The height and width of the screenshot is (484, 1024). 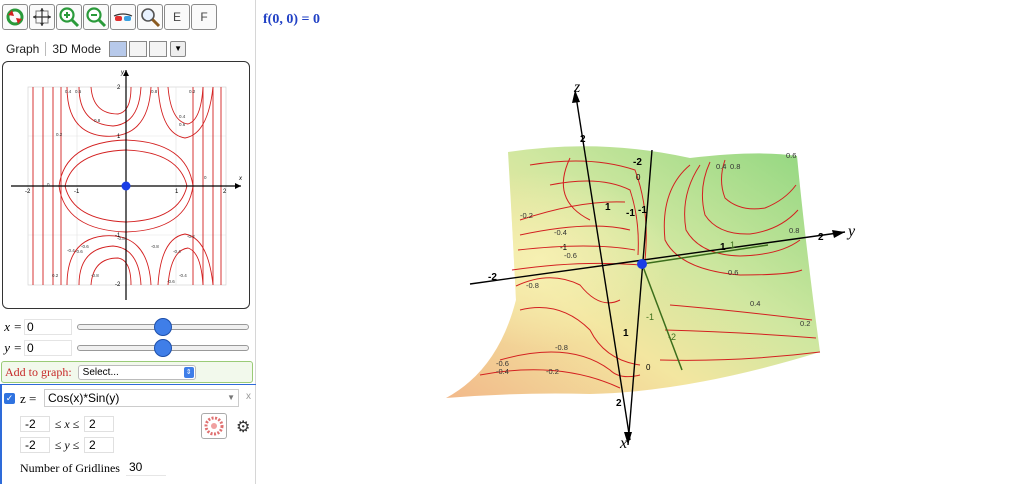 I want to click on y-value-input: 0, so click(x=48, y=348).